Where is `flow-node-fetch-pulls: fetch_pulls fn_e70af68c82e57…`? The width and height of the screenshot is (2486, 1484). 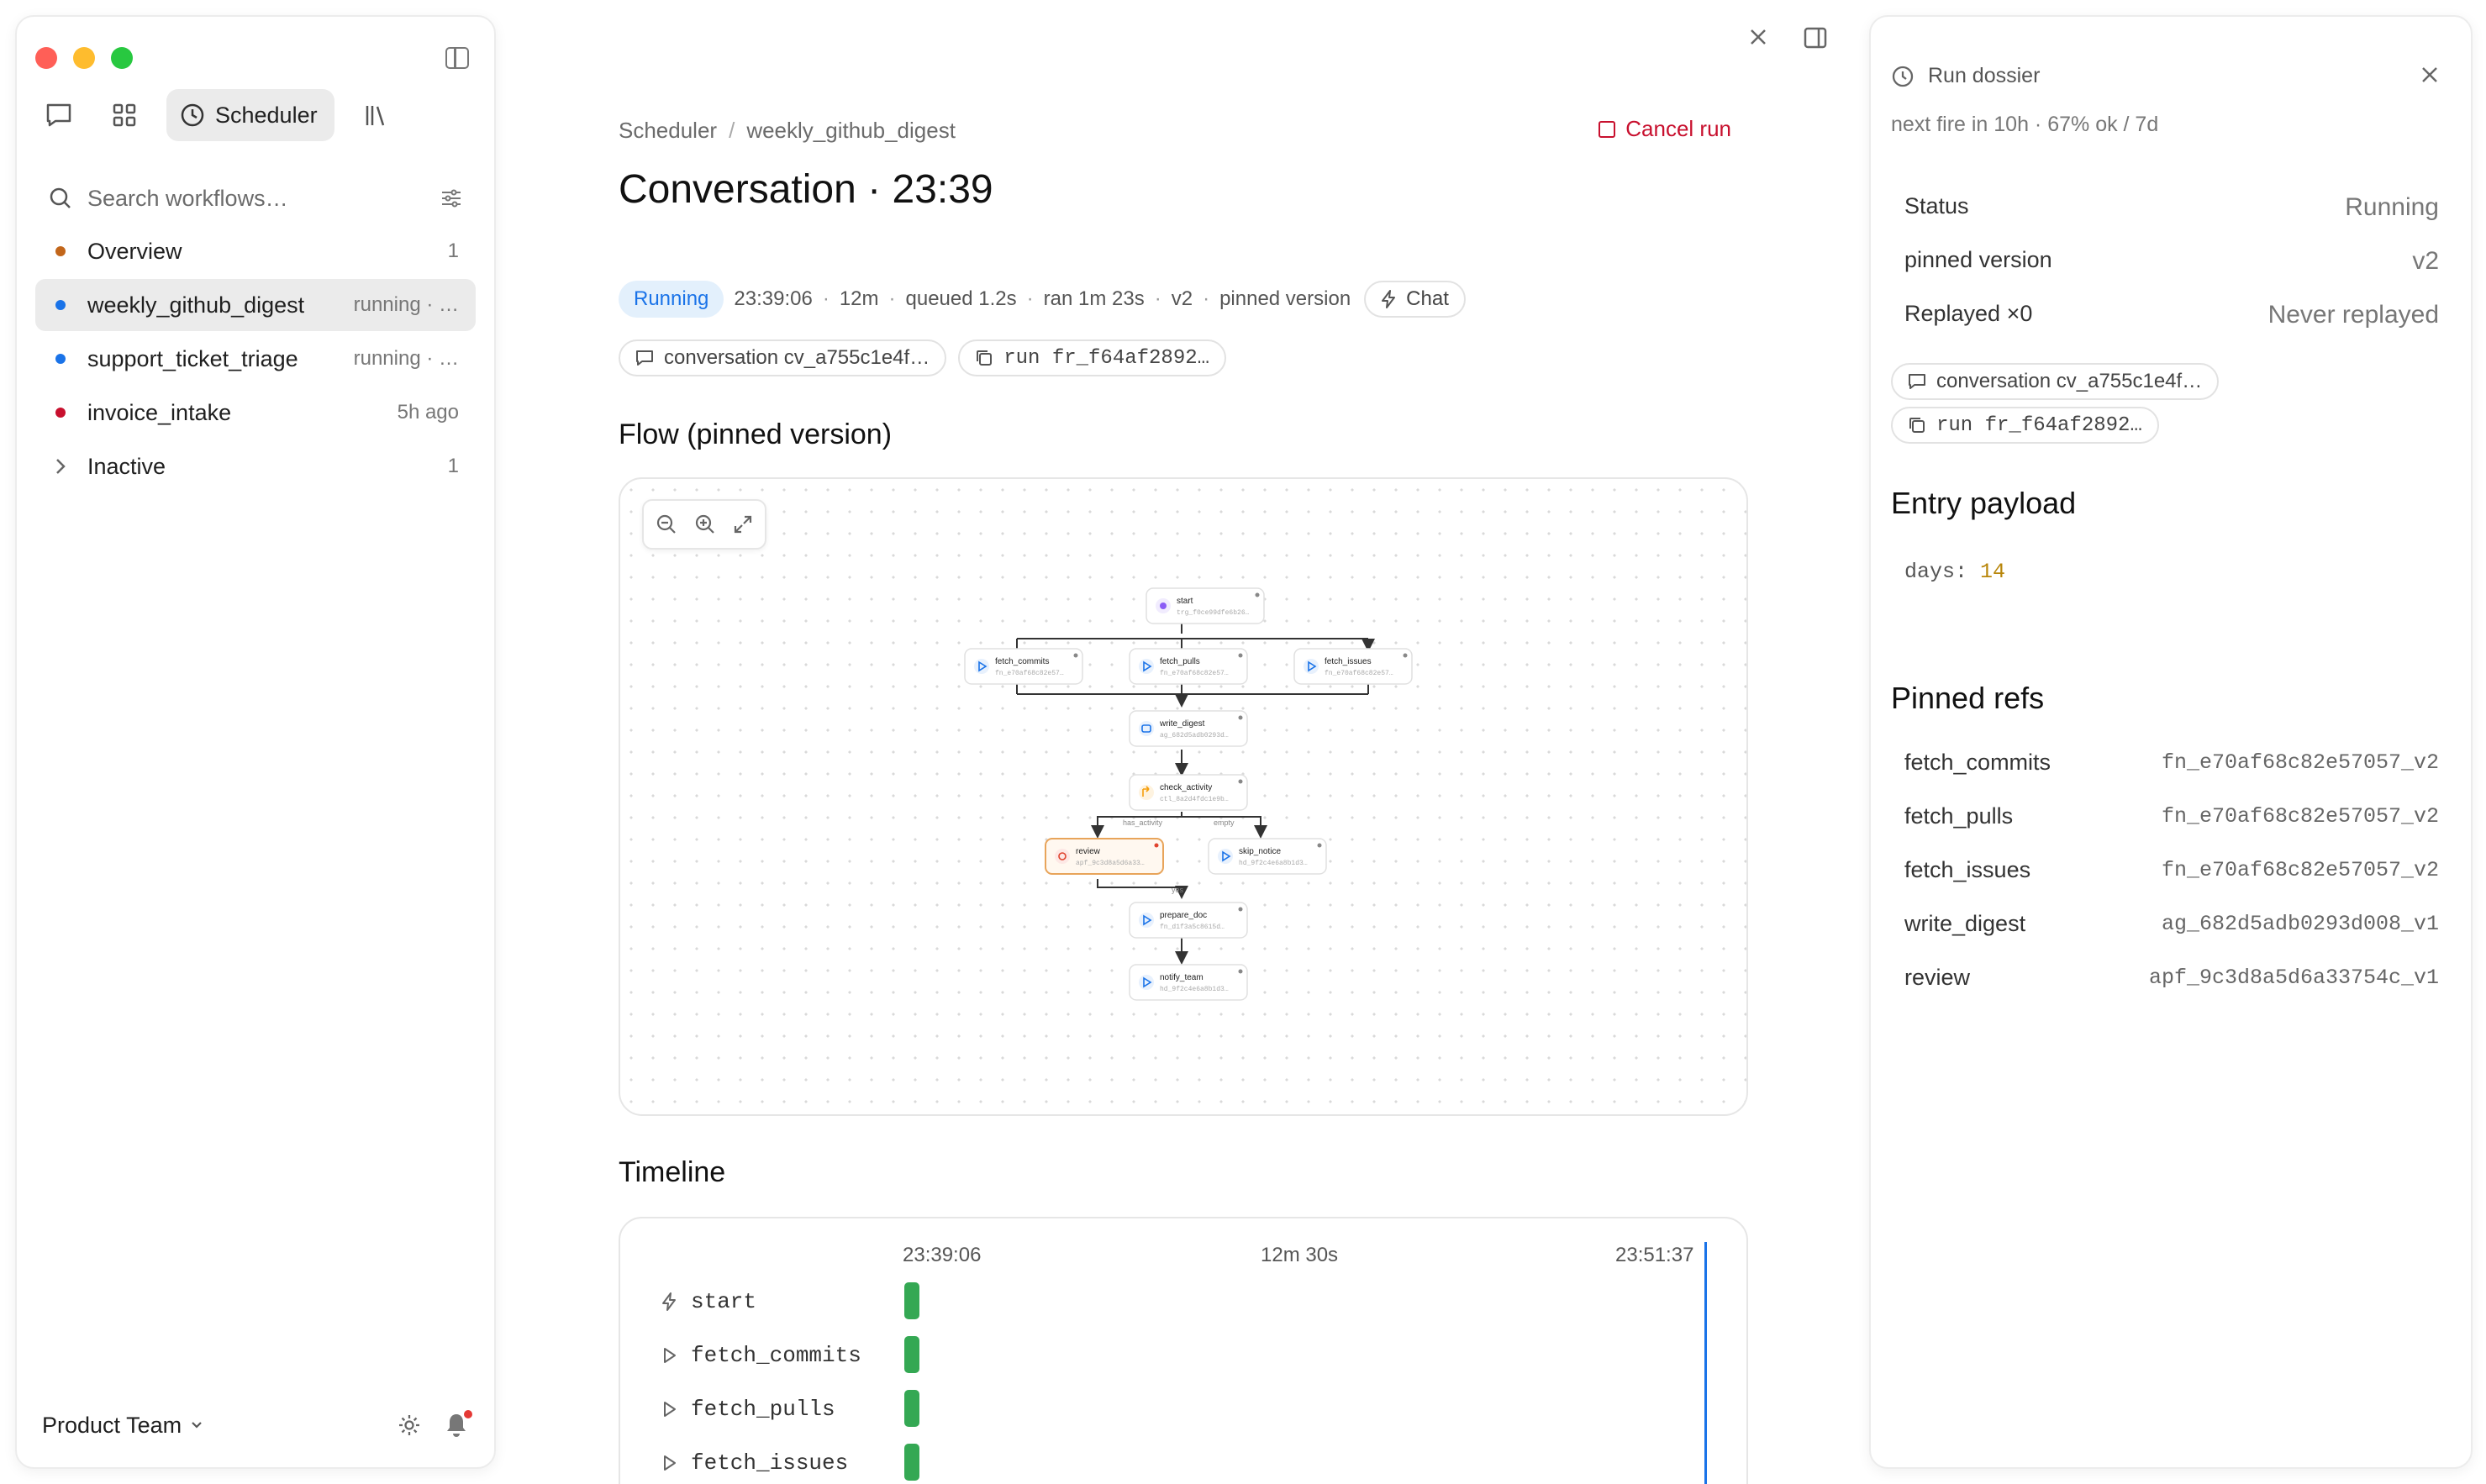 flow-node-fetch-pulls: fetch_pulls fn_e70af68c82e57… is located at coordinates (1188, 666).